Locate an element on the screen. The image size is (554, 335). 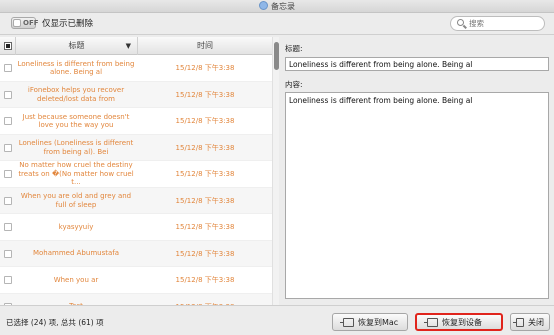
close-label: 关闭 is located at coordinates (536, 322).